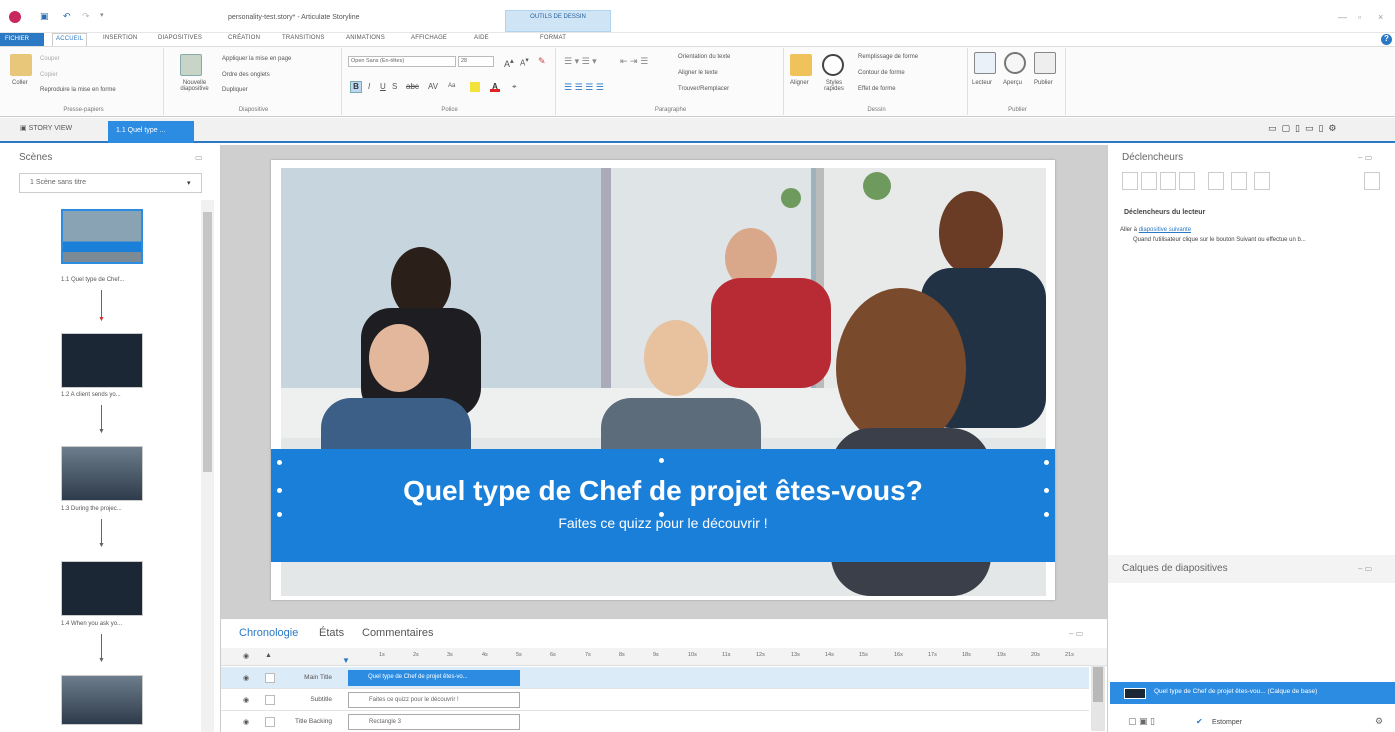  What do you see at coordinates (1262, 181) in the screenshot?
I see `move-down-icon` at bounding box center [1262, 181].